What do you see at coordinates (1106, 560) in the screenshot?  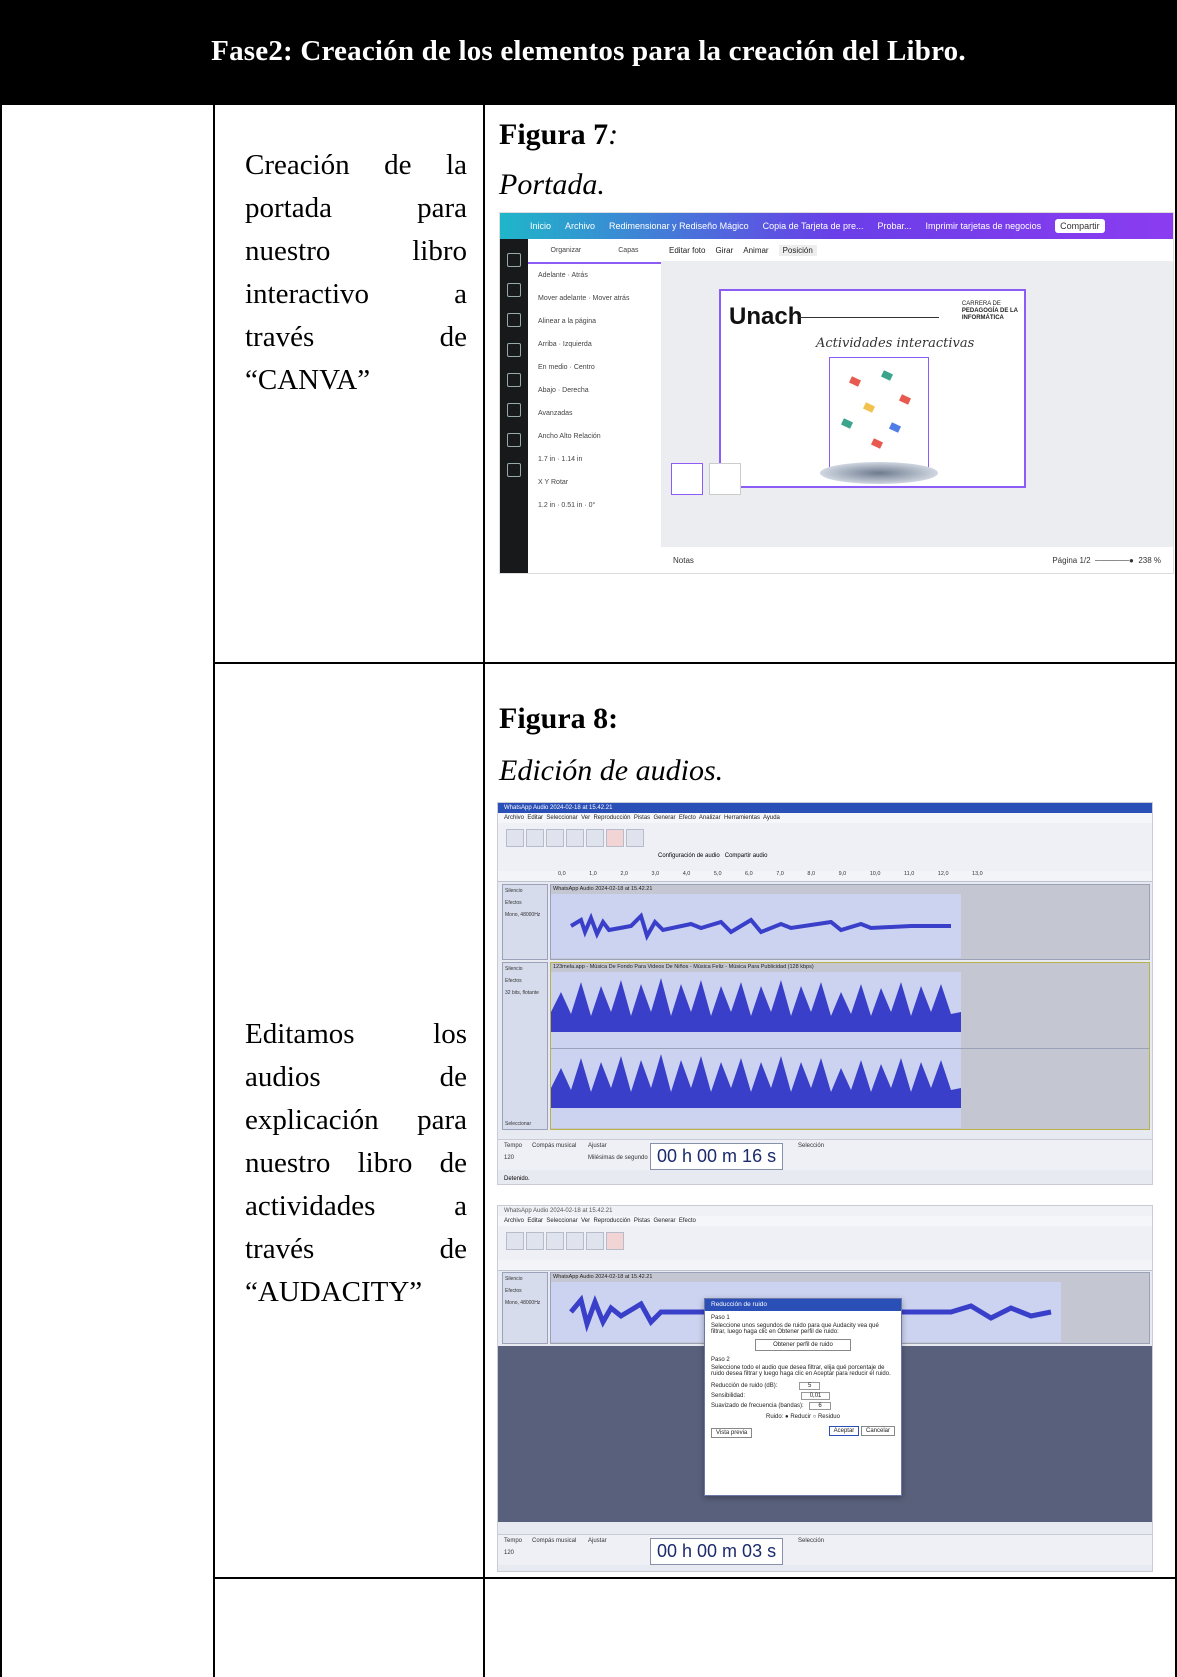 I see `page-indicator: Página 1/2 ──────● 238 %` at bounding box center [1106, 560].